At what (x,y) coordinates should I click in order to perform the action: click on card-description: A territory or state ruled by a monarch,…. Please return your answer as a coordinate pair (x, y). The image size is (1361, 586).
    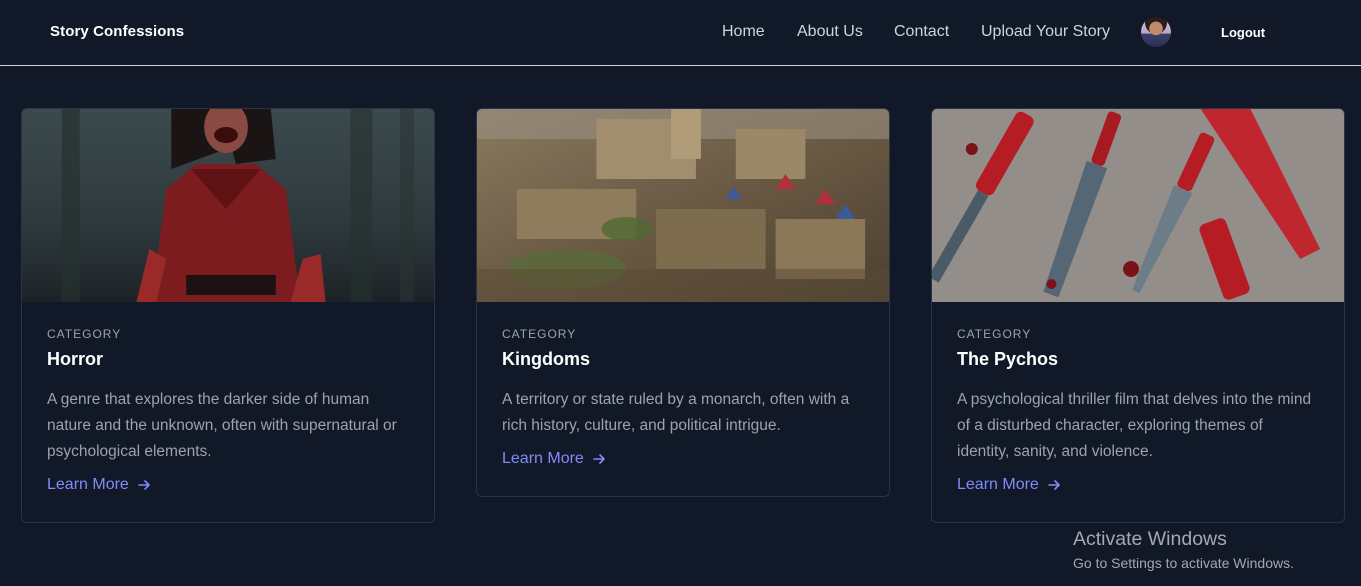
    Looking at the image, I should click on (676, 412).